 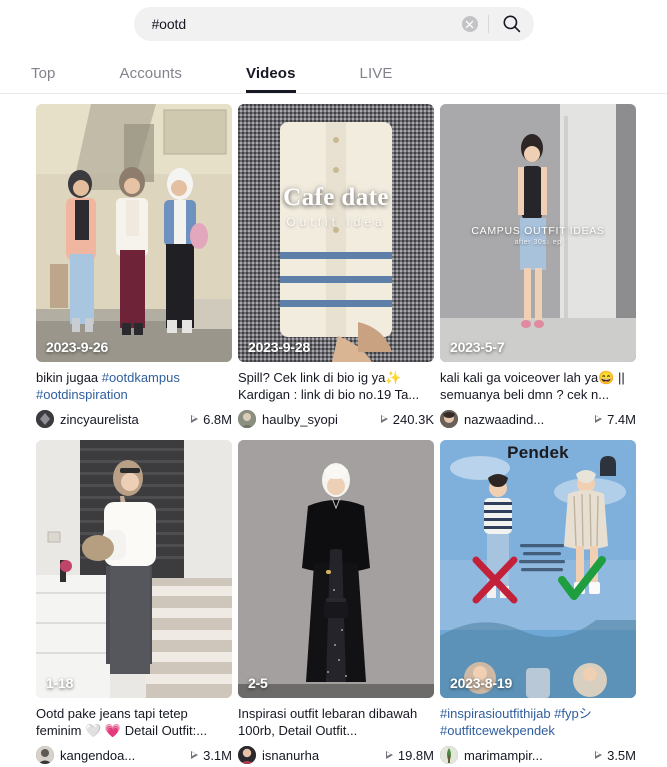 I want to click on video-date: 1-18, so click(x=60, y=683).